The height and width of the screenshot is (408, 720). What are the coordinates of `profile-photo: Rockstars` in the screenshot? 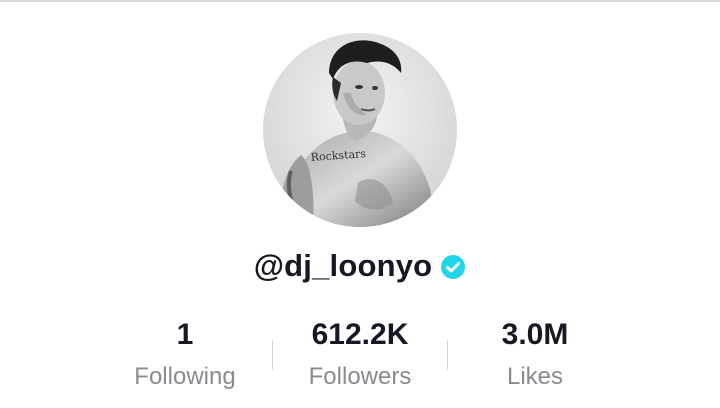 It's located at (360, 130).